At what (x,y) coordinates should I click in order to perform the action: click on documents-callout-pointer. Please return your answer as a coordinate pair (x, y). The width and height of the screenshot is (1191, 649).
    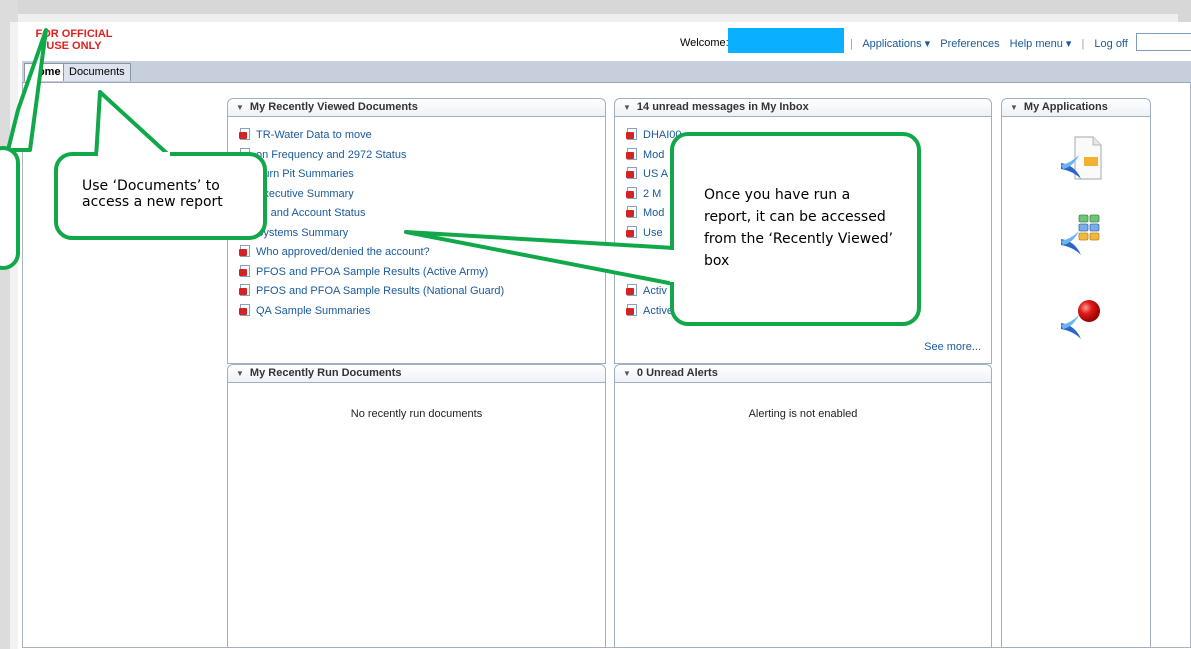
    Looking at the image, I should click on (134, 125).